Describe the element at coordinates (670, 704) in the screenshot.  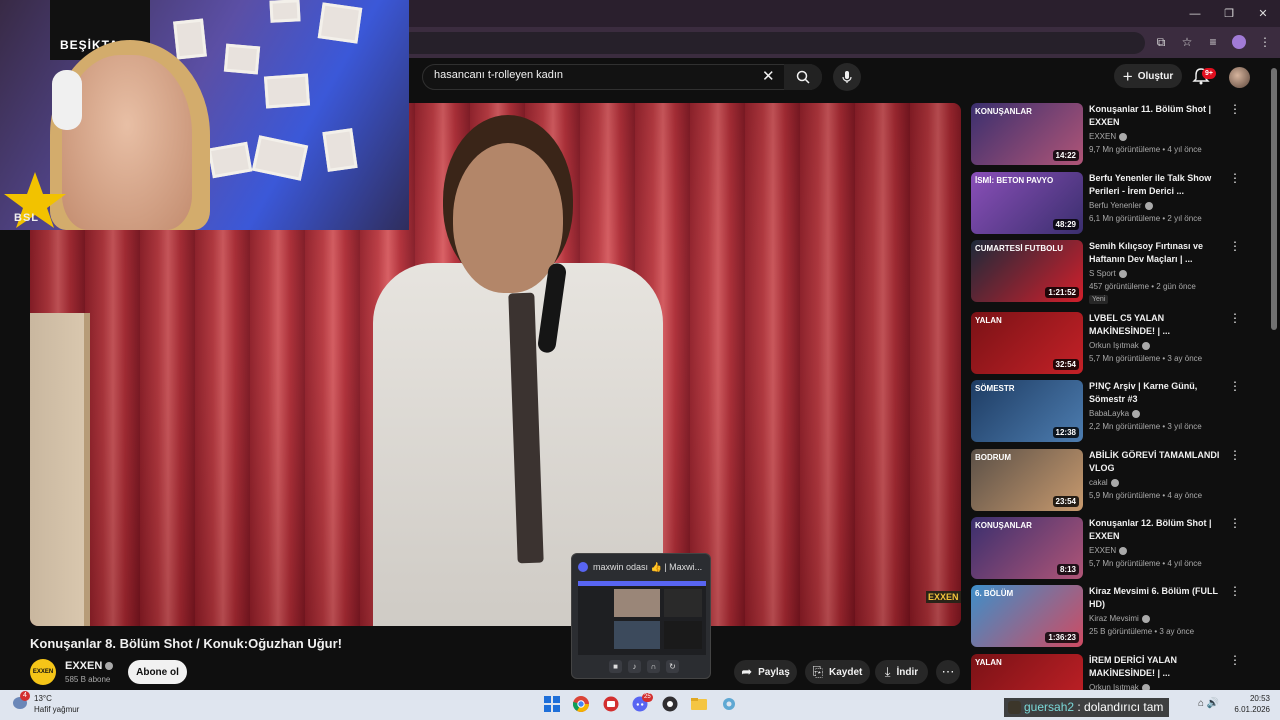
I see `obs-icon` at that location.